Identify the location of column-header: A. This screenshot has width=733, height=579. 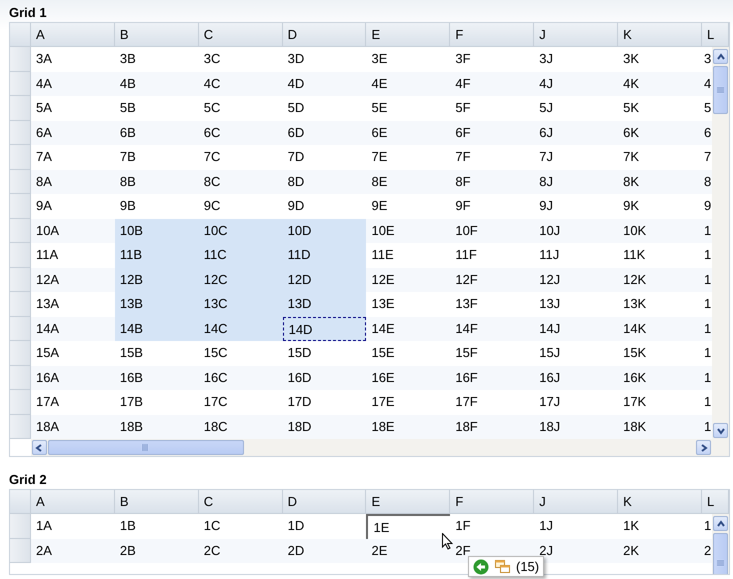
(72, 35).